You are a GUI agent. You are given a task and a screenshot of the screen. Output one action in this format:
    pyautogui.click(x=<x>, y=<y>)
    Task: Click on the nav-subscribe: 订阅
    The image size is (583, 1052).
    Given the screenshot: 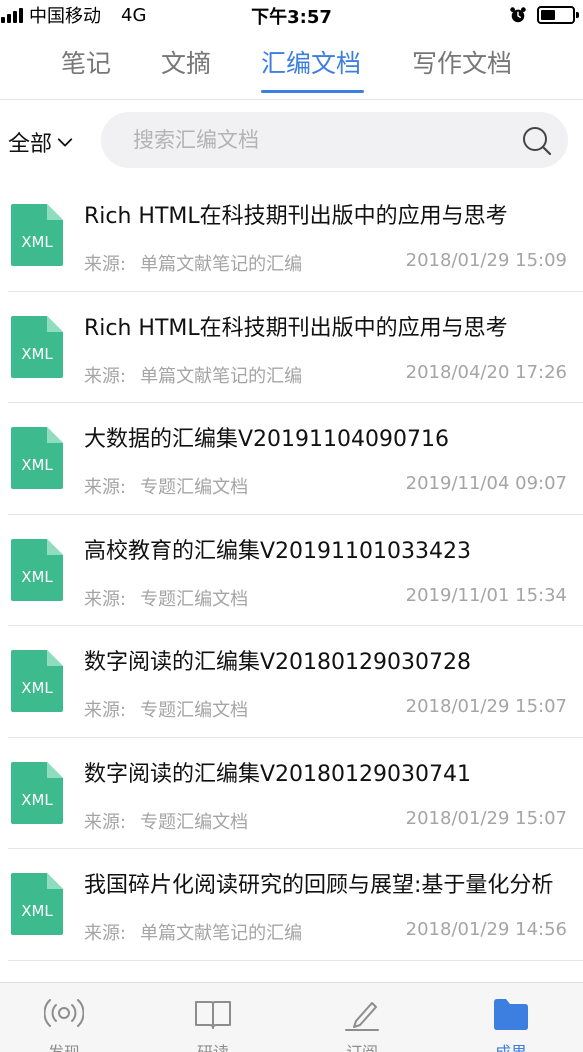 What is the action you would take?
    pyautogui.click(x=362, y=1017)
    